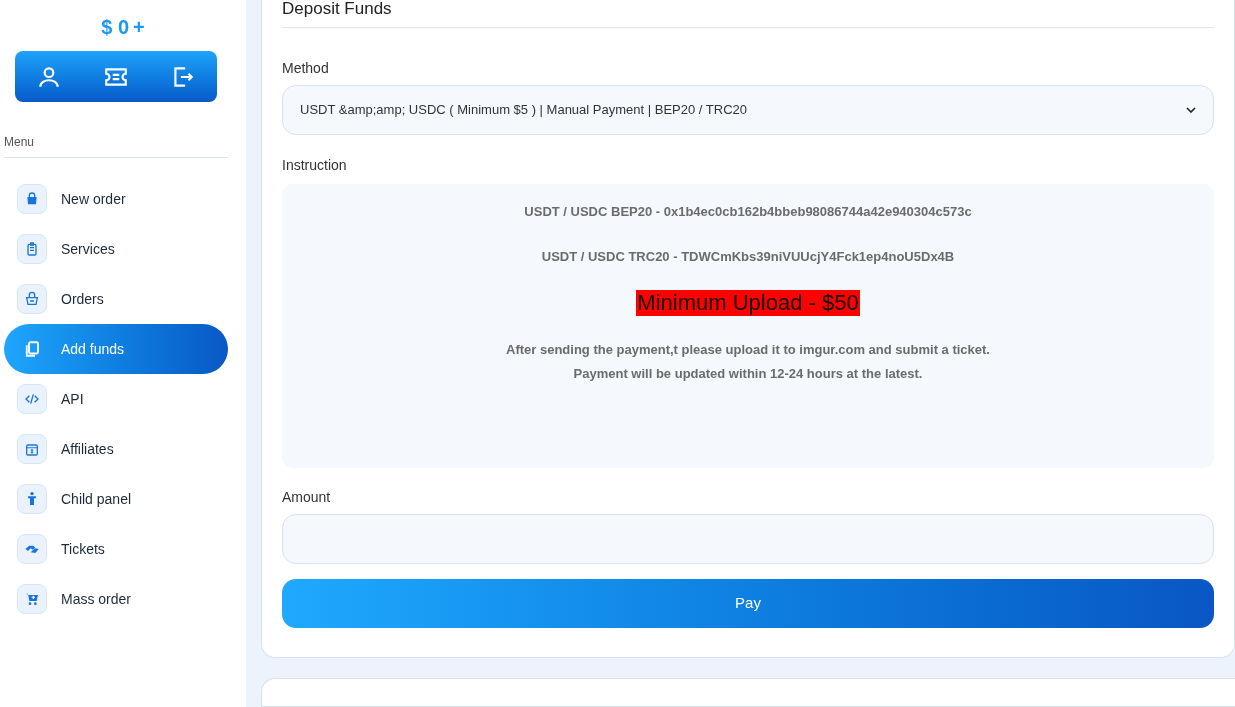 The height and width of the screenshot is (707, 1235). What do you see at coordinates (116, 449) in the screenshot?
I see `menu-item: Affiliates` at bounding box center [116, 449].